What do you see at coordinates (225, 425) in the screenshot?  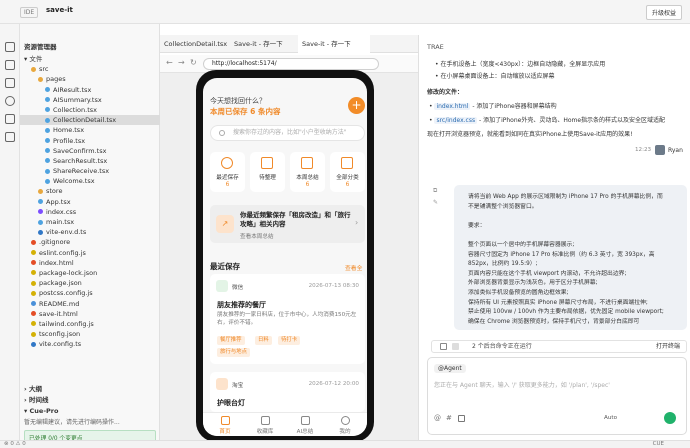 I see `nav-home: 首页` at bounding box center [225, 425].